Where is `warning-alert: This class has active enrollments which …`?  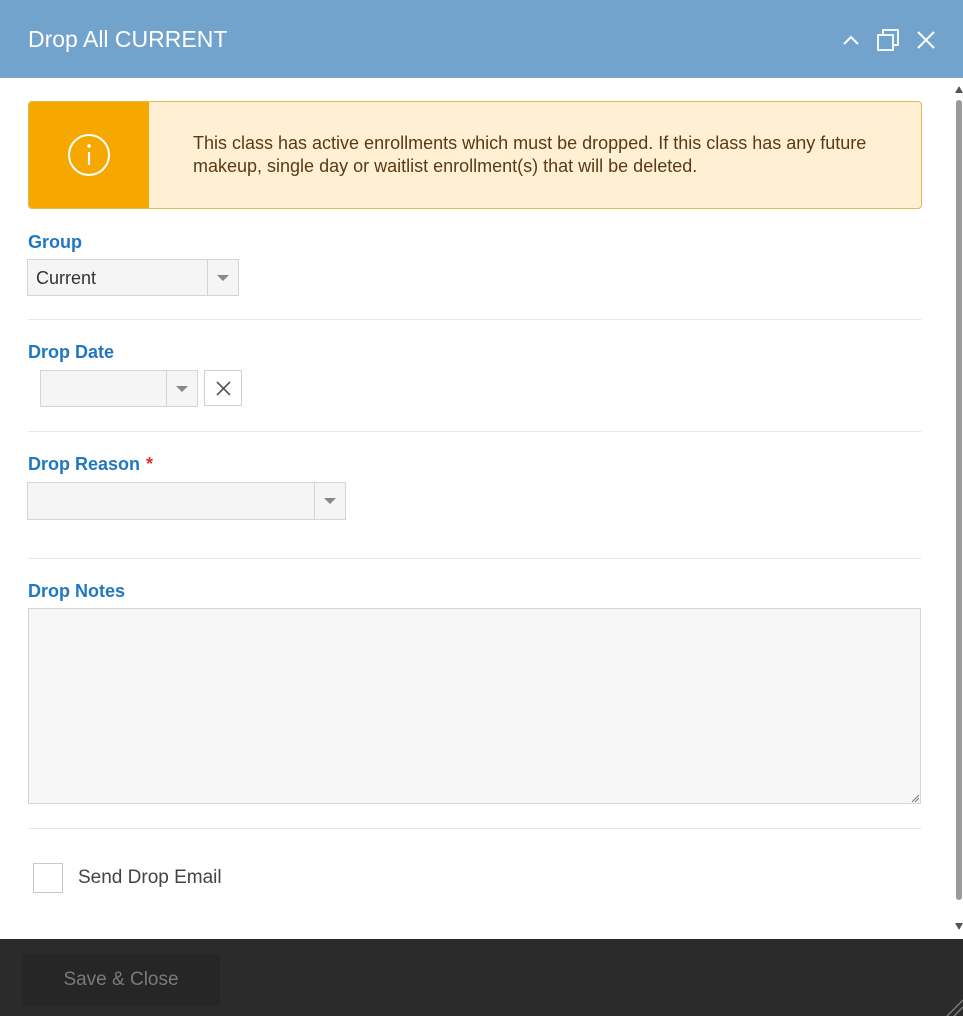 warning-alert: This class has active enrollments which … is located at coordinates (475, 155).